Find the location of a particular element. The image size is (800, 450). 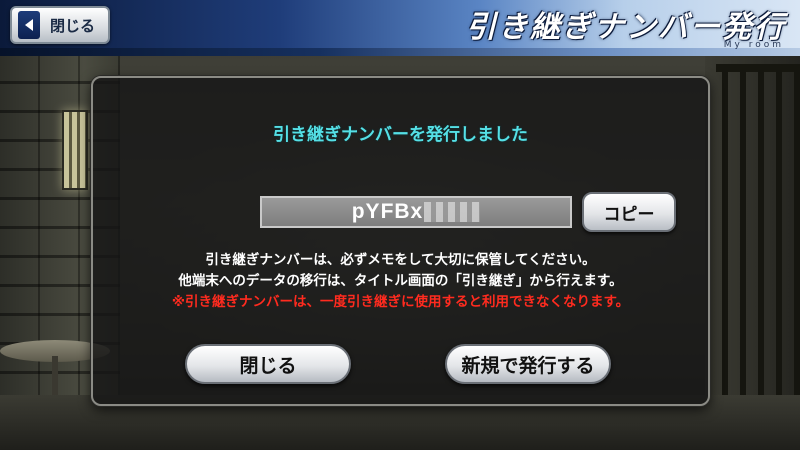

cell-bars is located at coordinates (761, 235).